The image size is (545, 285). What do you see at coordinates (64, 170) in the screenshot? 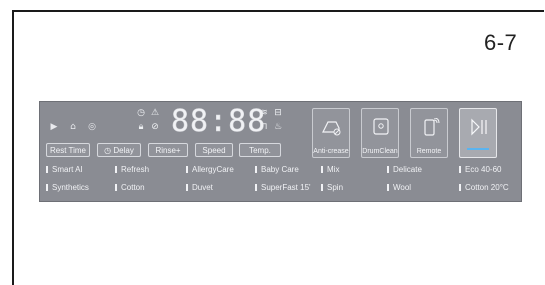
I see `program-smart-ai: Smart AI` at bounding box center [64, 170].